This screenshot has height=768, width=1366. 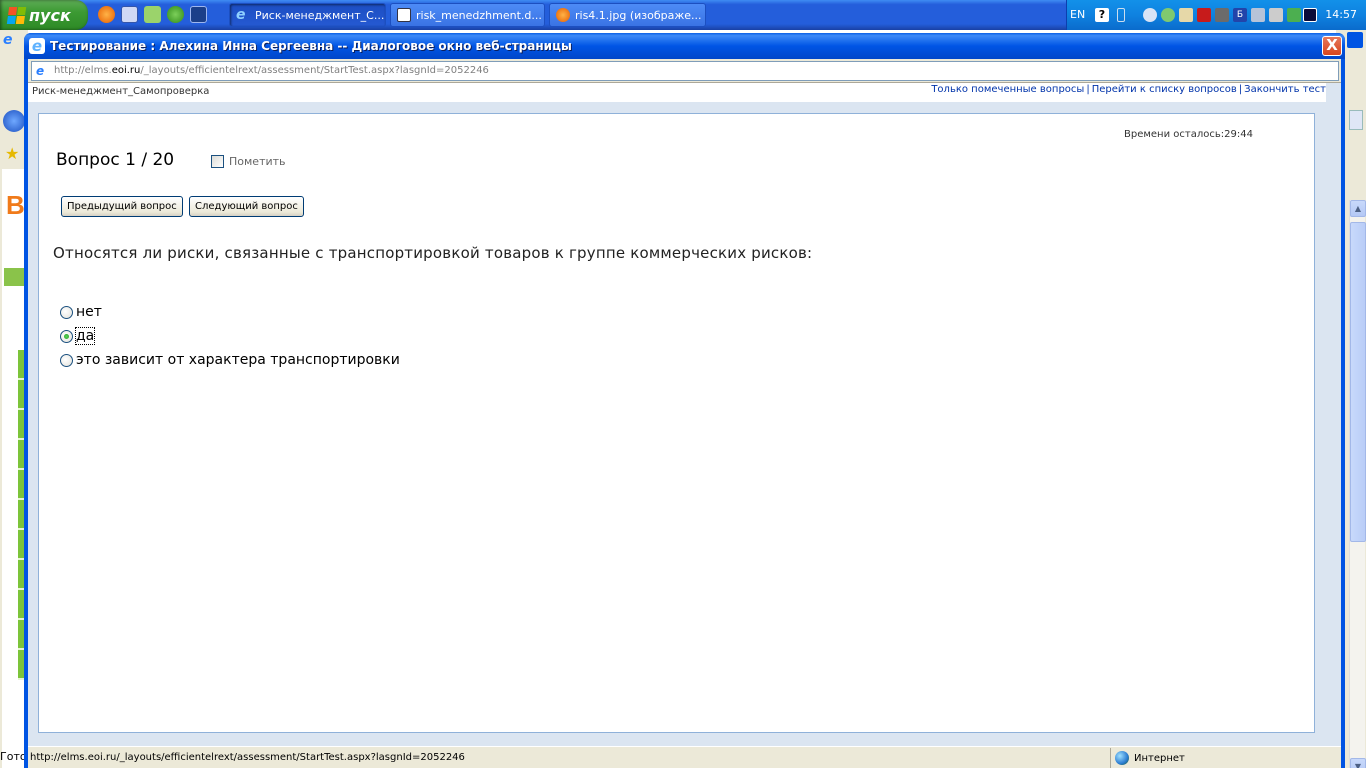 What do you see at coordinates (1258, 15) in the screenshot?
I see `volume-icon` at bounding box center [1258, 15].